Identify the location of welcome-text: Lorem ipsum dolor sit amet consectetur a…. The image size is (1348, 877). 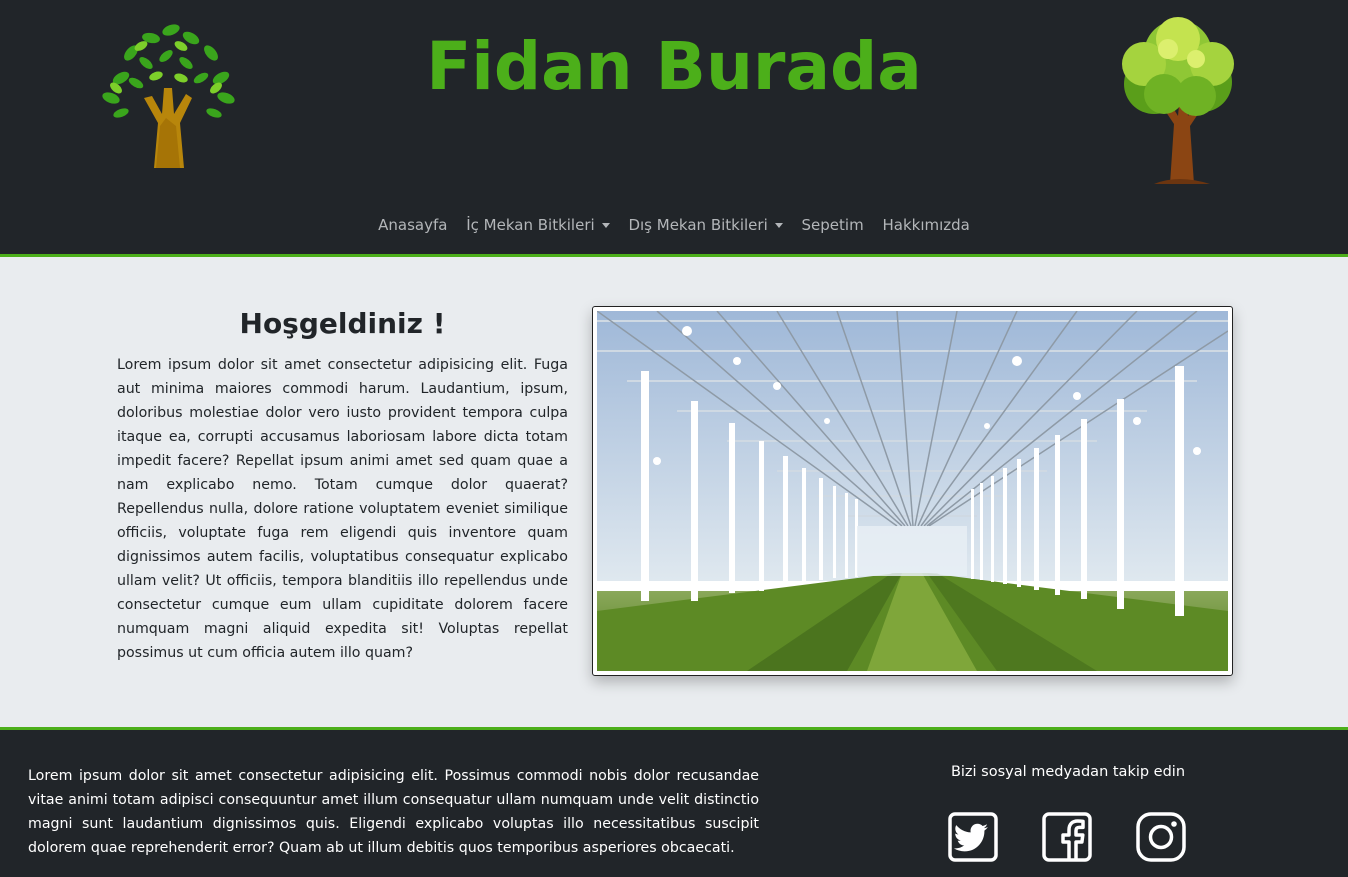
(342, 509).